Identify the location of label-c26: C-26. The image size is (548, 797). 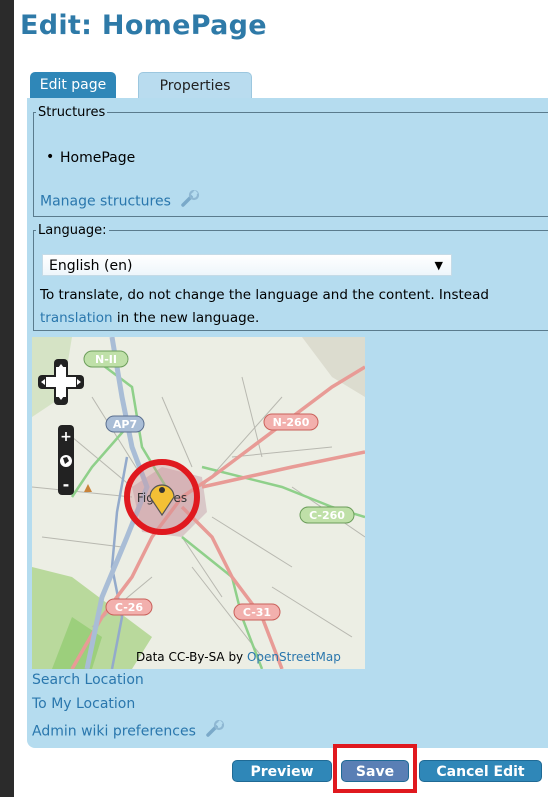
(129, 607).